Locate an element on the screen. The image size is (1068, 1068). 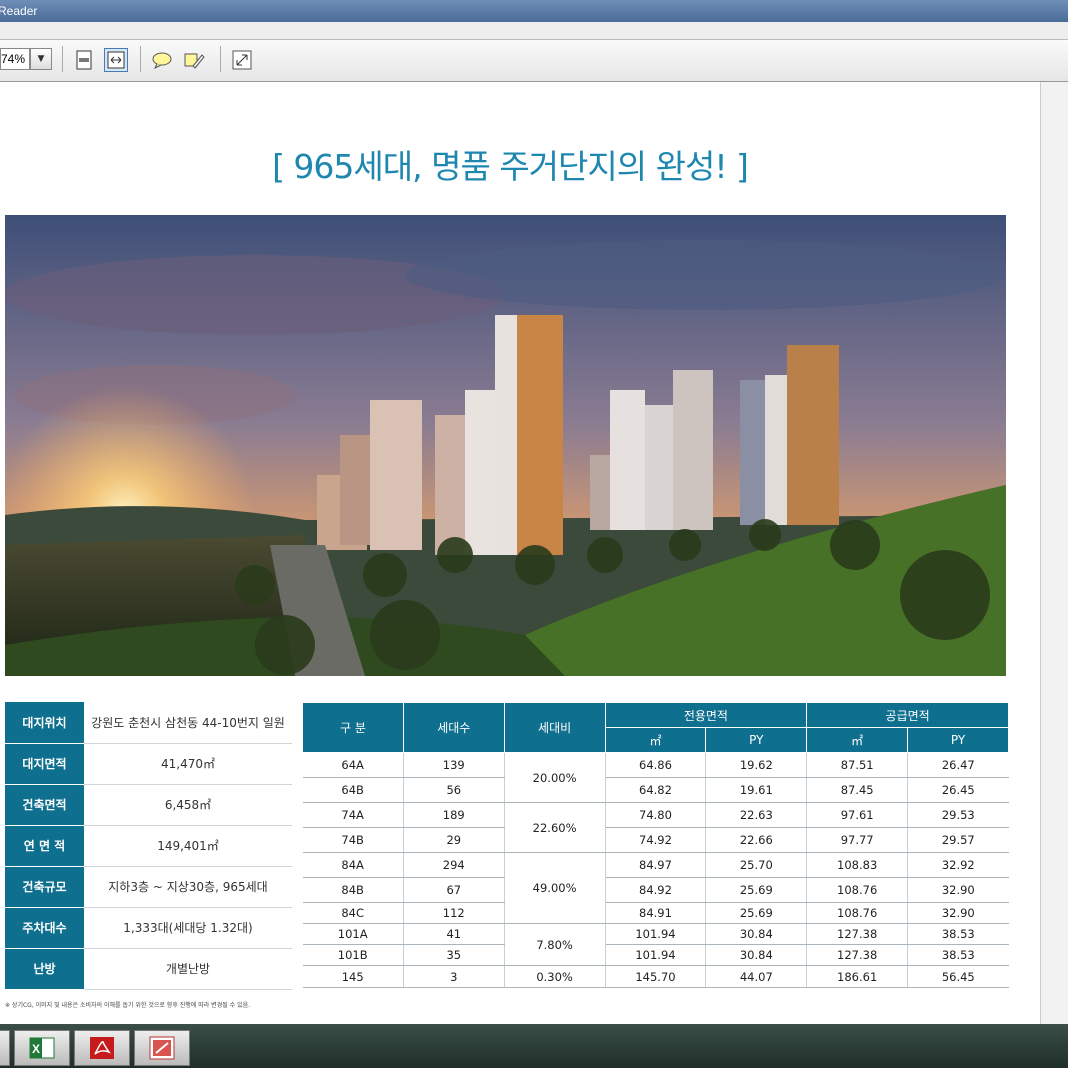
cell-ratio: 7.80% is located at coordinates (555, 944).